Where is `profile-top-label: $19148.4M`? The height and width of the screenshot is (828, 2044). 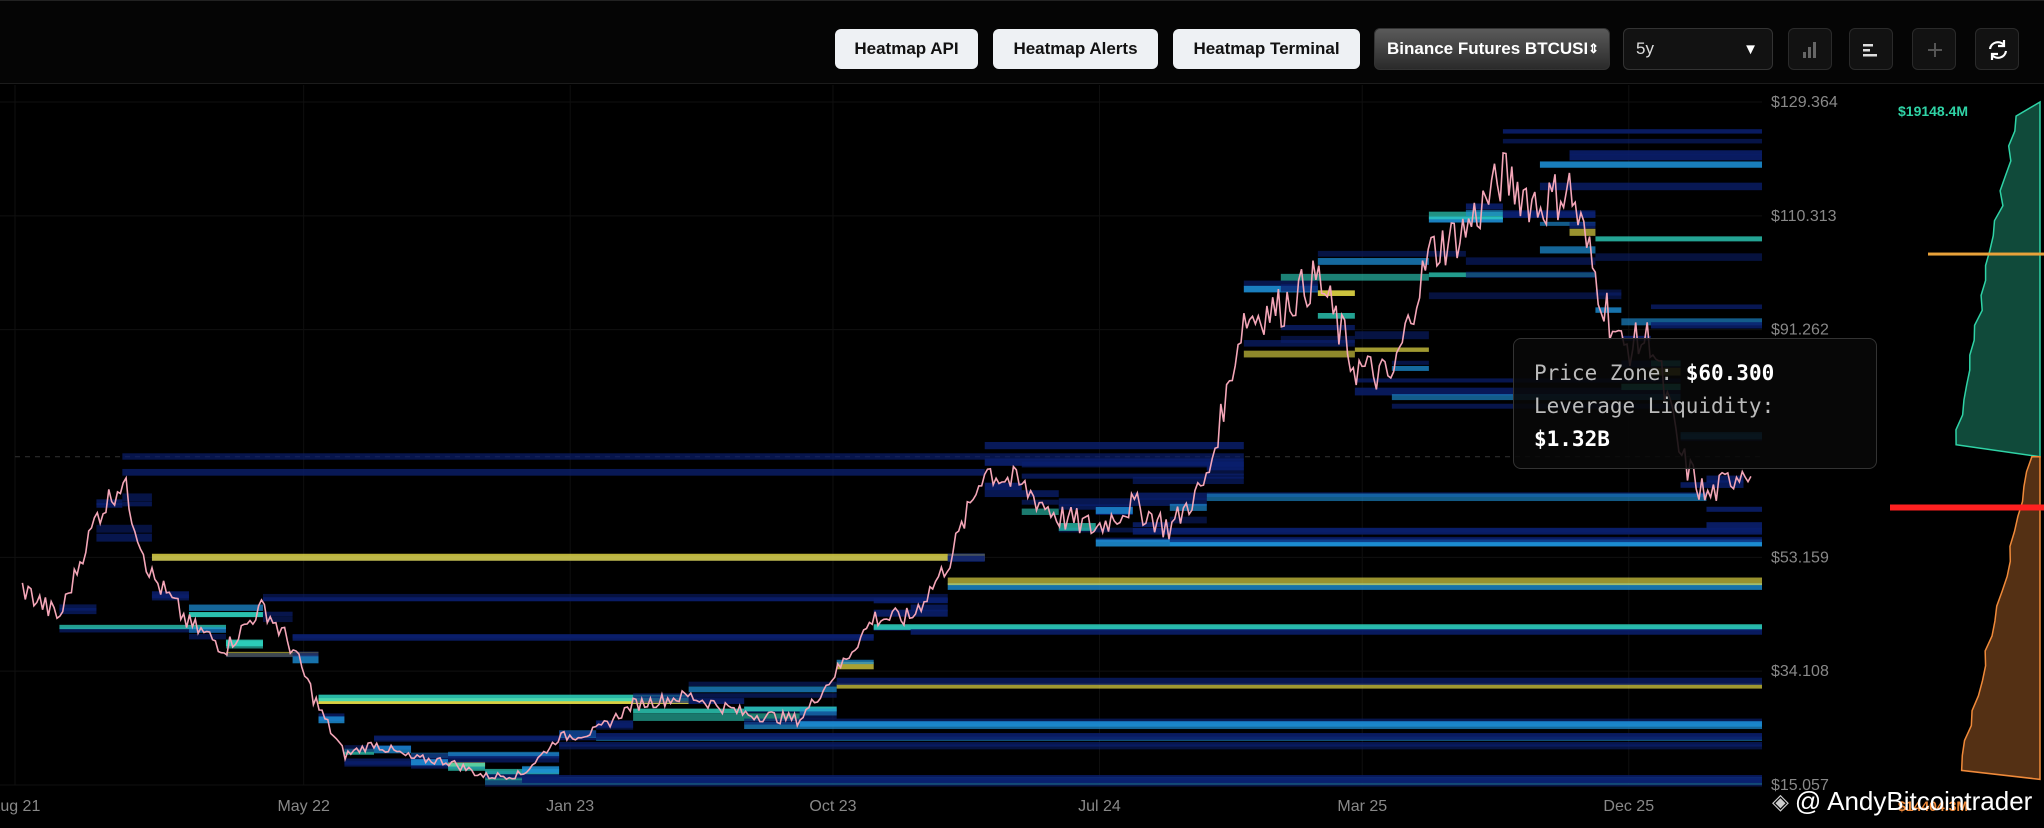 profile-top-label: $19148.4M is located at coordinates (1933, 111).